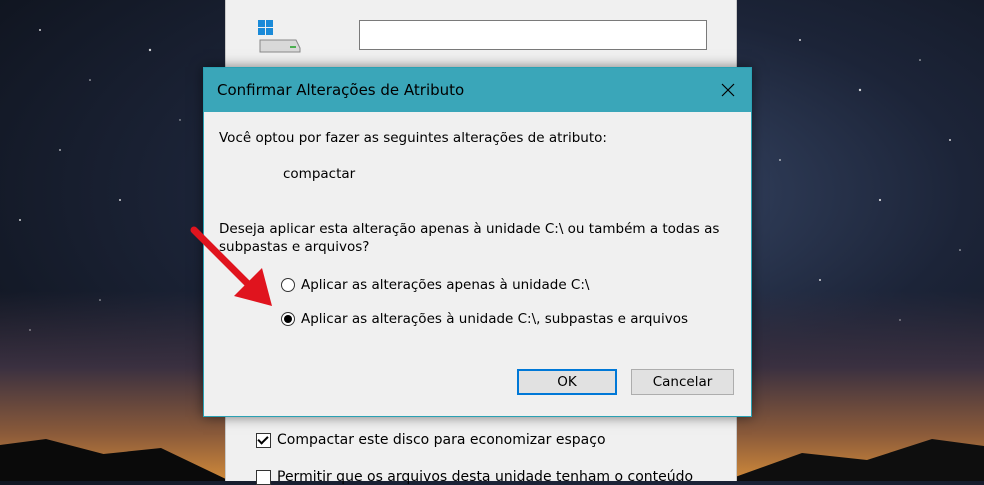 The width and height of the screenshot is (984, 485). What do you see at coordinates (263, 440) in the screenshot?
I see `compress-checkbox` at bounding box center [263, 440].